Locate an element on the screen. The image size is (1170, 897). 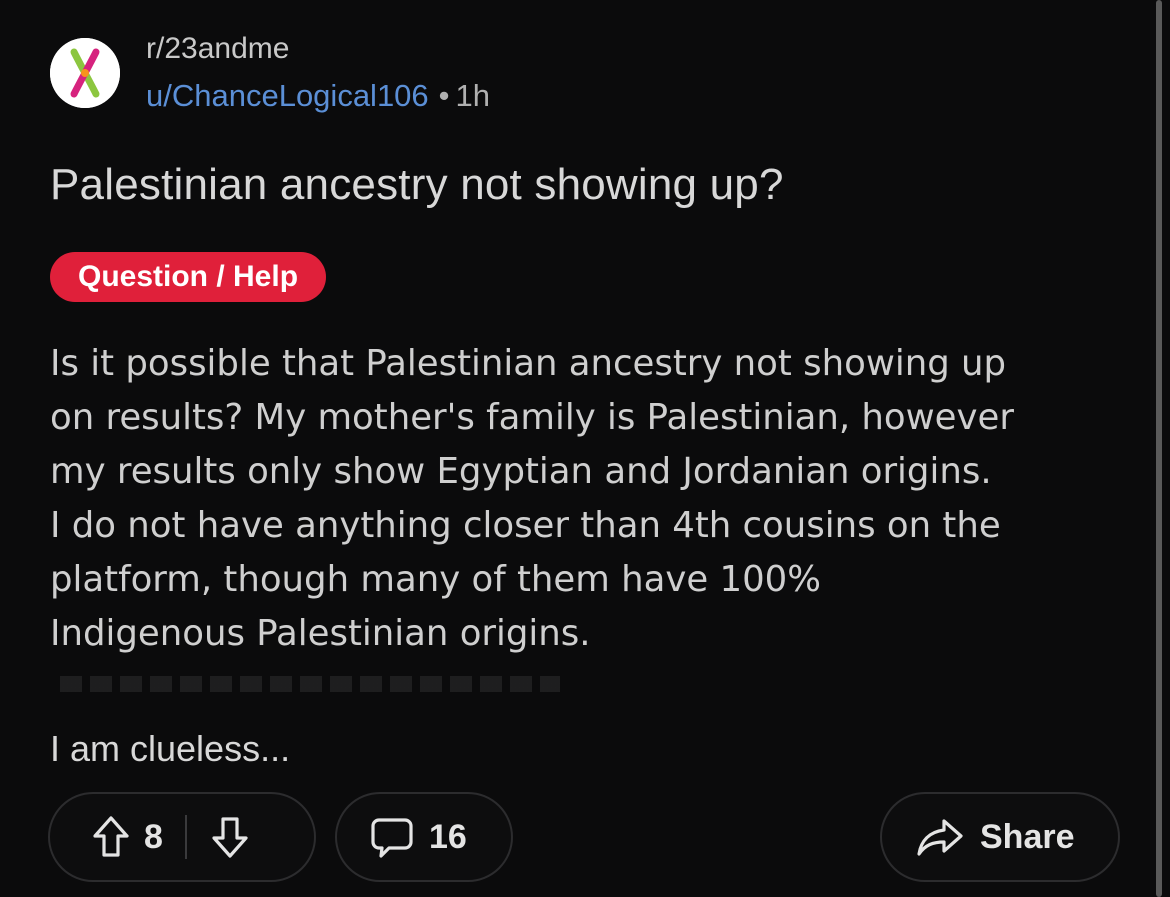
author-username: u/ChanceLogical106 is located at coordinates (287, 95).